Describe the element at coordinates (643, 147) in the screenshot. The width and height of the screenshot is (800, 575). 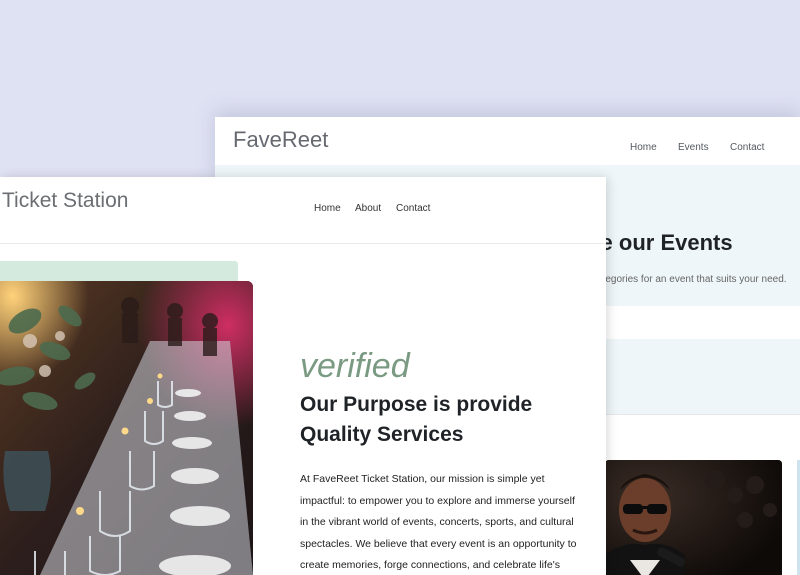
I see `back-nav-home: Home` at that location.